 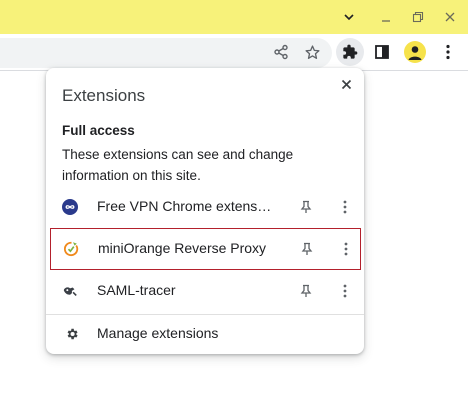 I want to click on extension-item-miniorange: miniOrange Reverse Proxy, so click(x=205, y=249).